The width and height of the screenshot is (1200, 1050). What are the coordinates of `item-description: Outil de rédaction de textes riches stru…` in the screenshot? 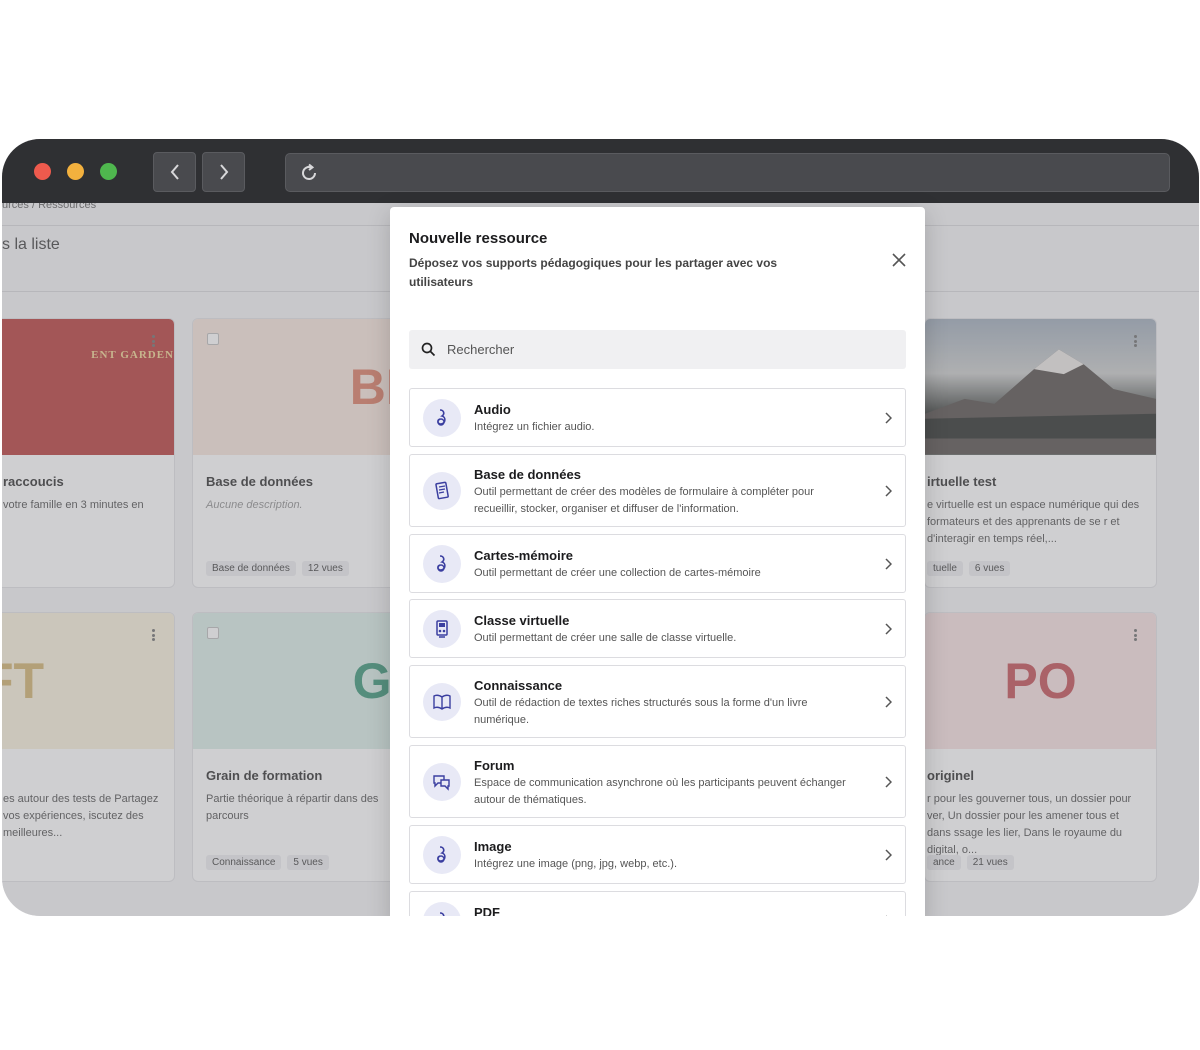 It's located at (641, 711).